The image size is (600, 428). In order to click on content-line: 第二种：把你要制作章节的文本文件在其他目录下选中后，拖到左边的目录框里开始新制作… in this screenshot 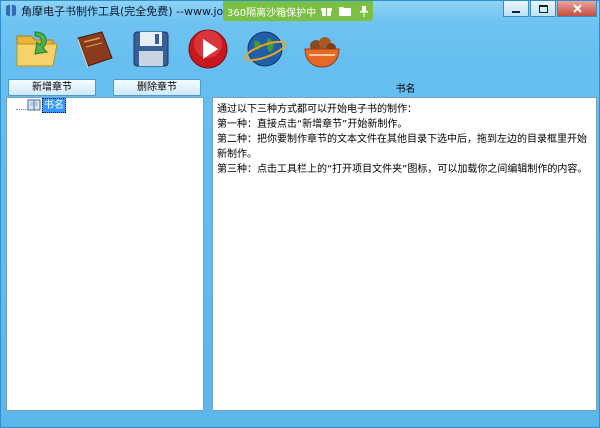, I will do `click(402, 147)`.